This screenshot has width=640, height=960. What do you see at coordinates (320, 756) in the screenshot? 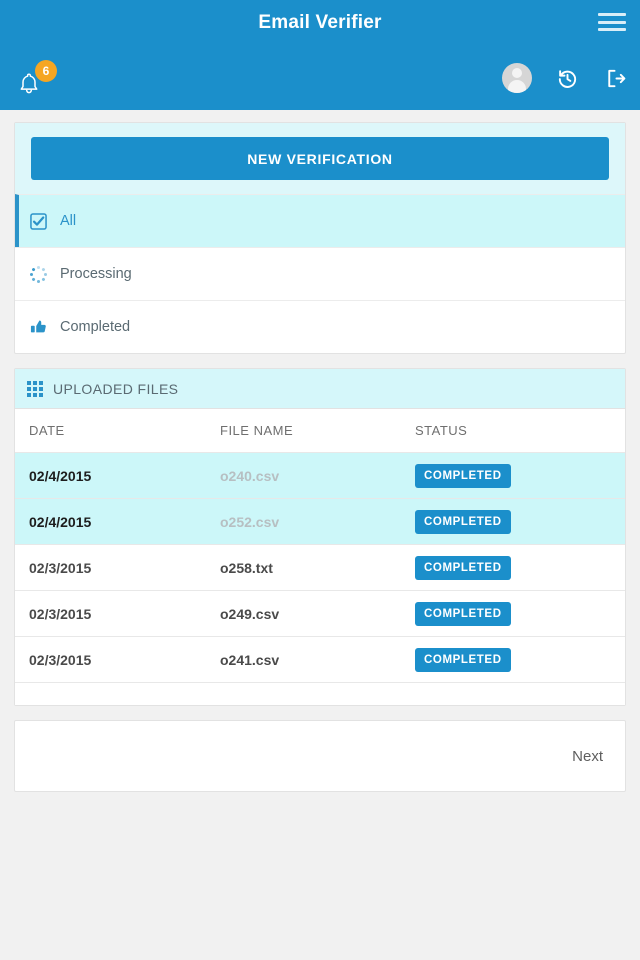
I see `pagination-card: Next` at bounding box center [320, 756].